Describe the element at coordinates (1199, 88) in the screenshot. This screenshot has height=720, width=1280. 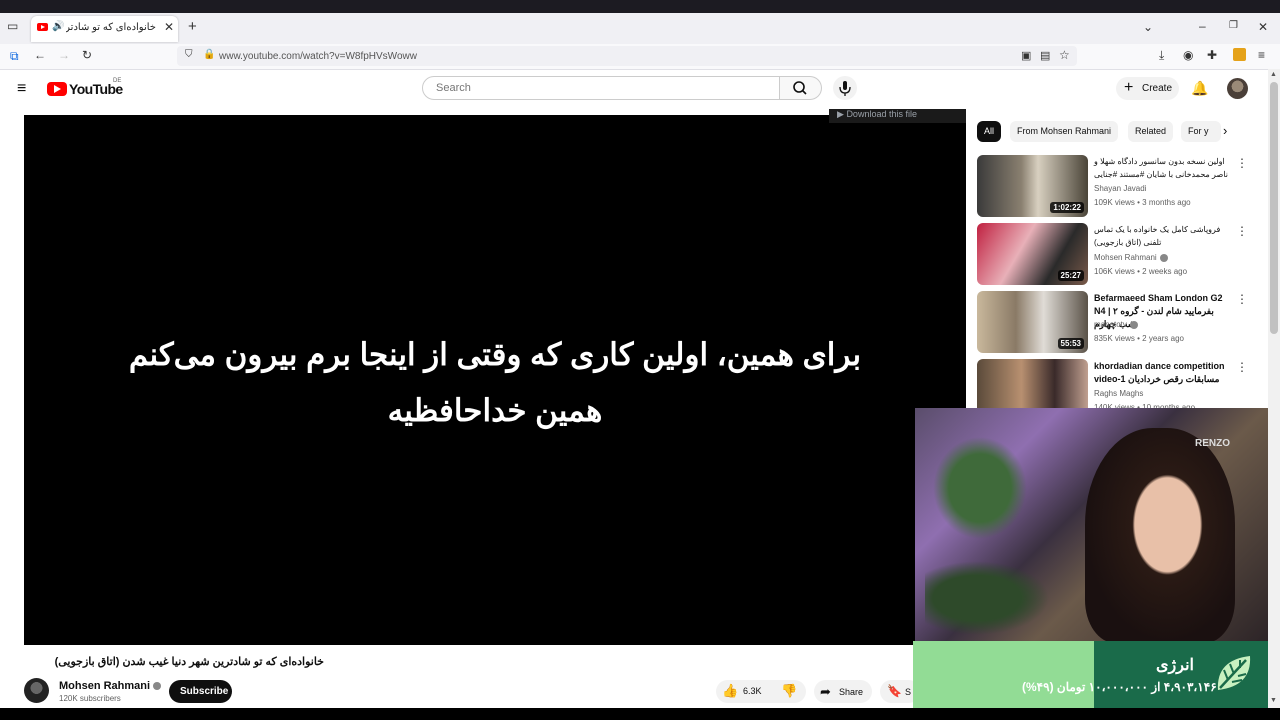
I see `notifications-bell-icon: 🔔` at that location.